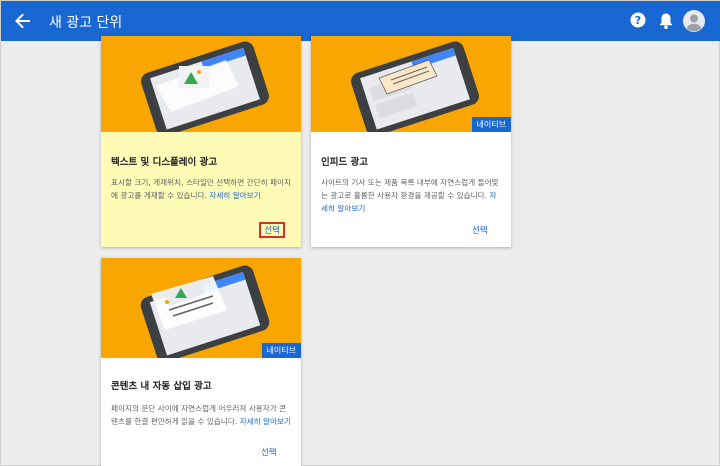 This screenshot has height=466, width=720. I want to click on arrow-back-icon, so click(23, 21).